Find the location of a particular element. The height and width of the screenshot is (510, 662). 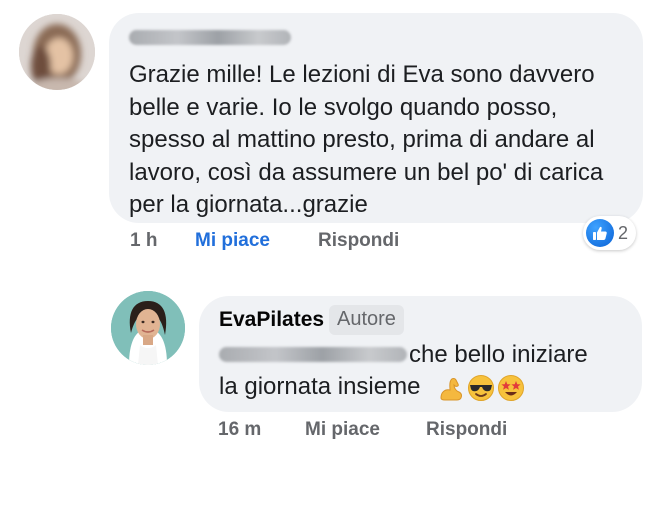

like-thumb-icon is located at coordinates (600, 233).